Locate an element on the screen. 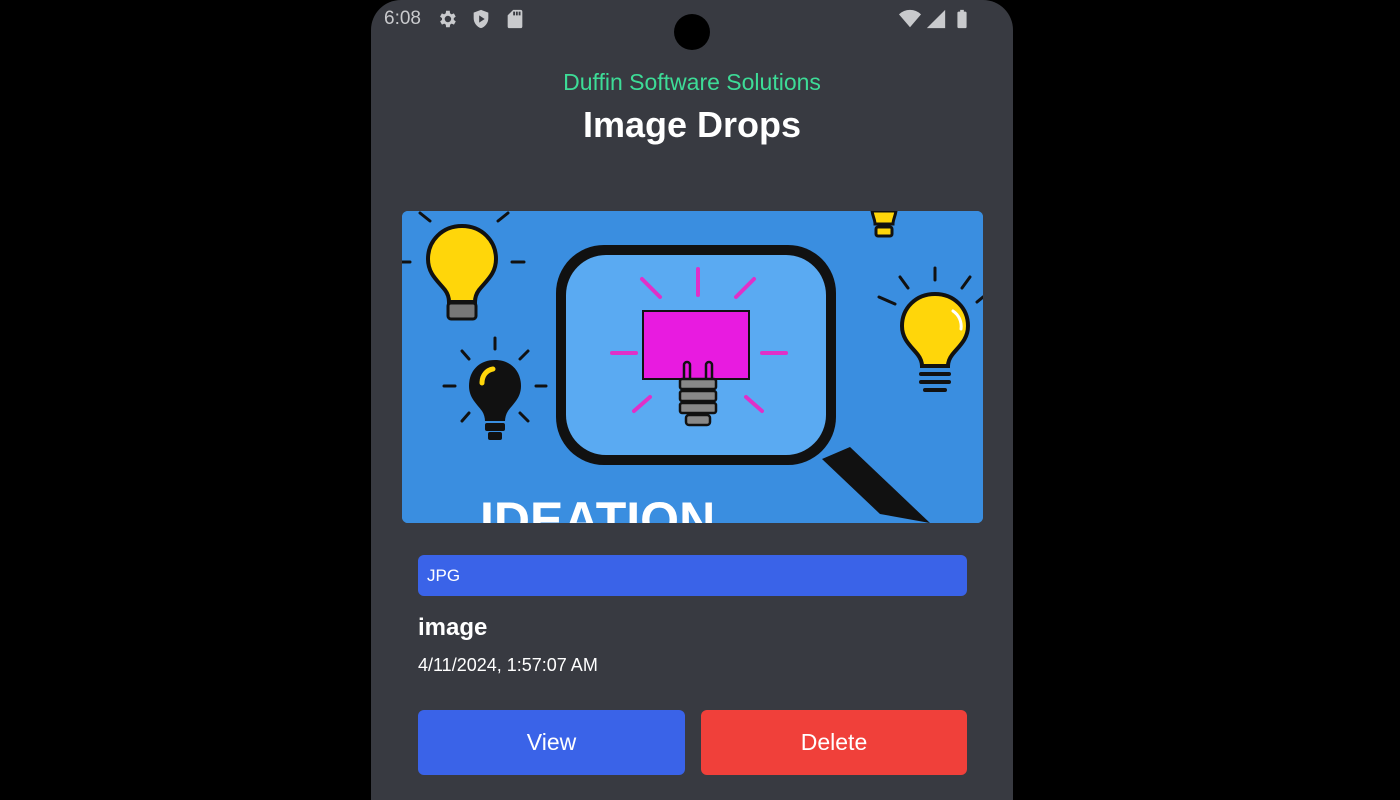  camera-cutout is located at coordinates (692, 32).